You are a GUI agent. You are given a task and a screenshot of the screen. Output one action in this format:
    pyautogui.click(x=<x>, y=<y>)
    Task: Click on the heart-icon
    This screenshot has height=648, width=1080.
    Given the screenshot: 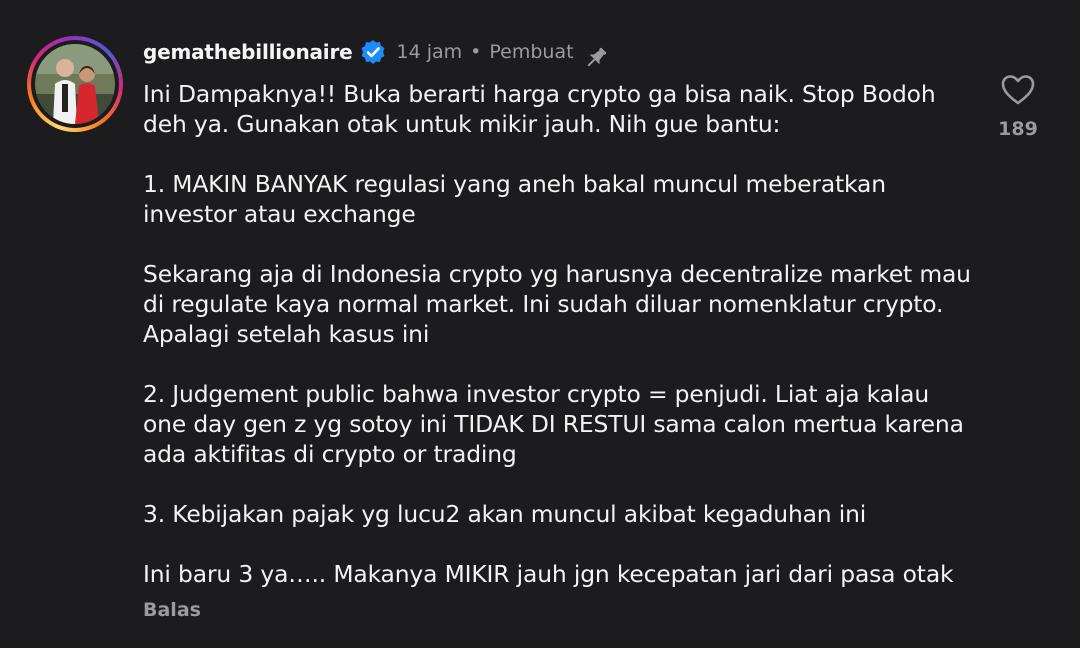 What is the action you would take?
    pyautogui.click(x=1018, y=90)
    